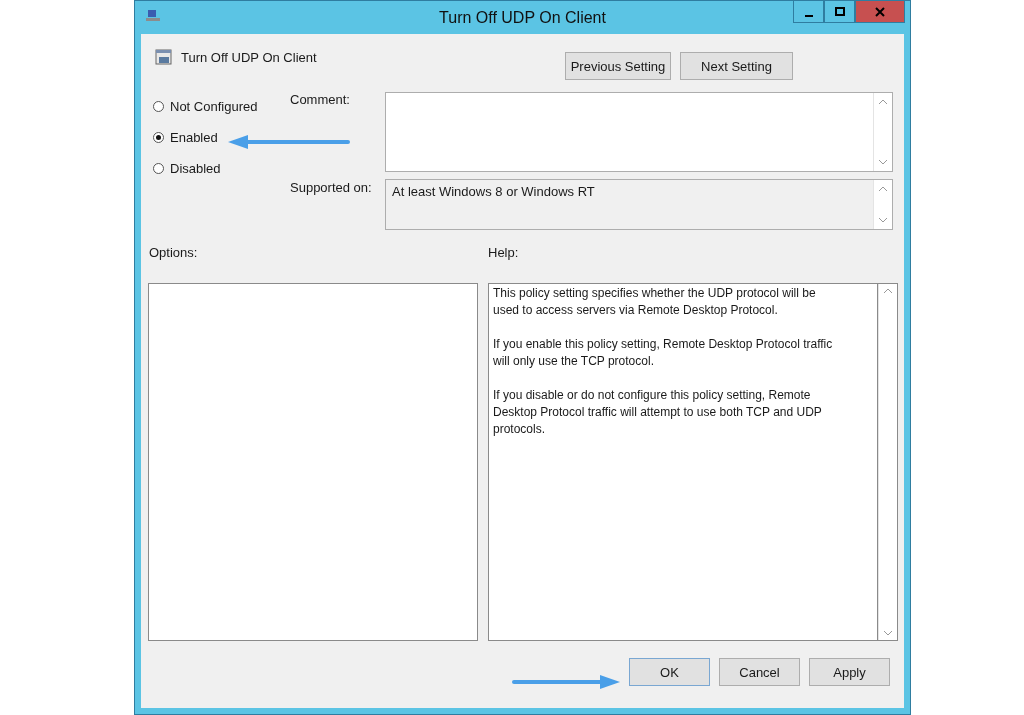 The width and height of the screenshot is (1024, 715). What do you see at coordinates (221, 137) in the screenshot?
I see `radio-option: Enabled` at bounding box center [221, 137].